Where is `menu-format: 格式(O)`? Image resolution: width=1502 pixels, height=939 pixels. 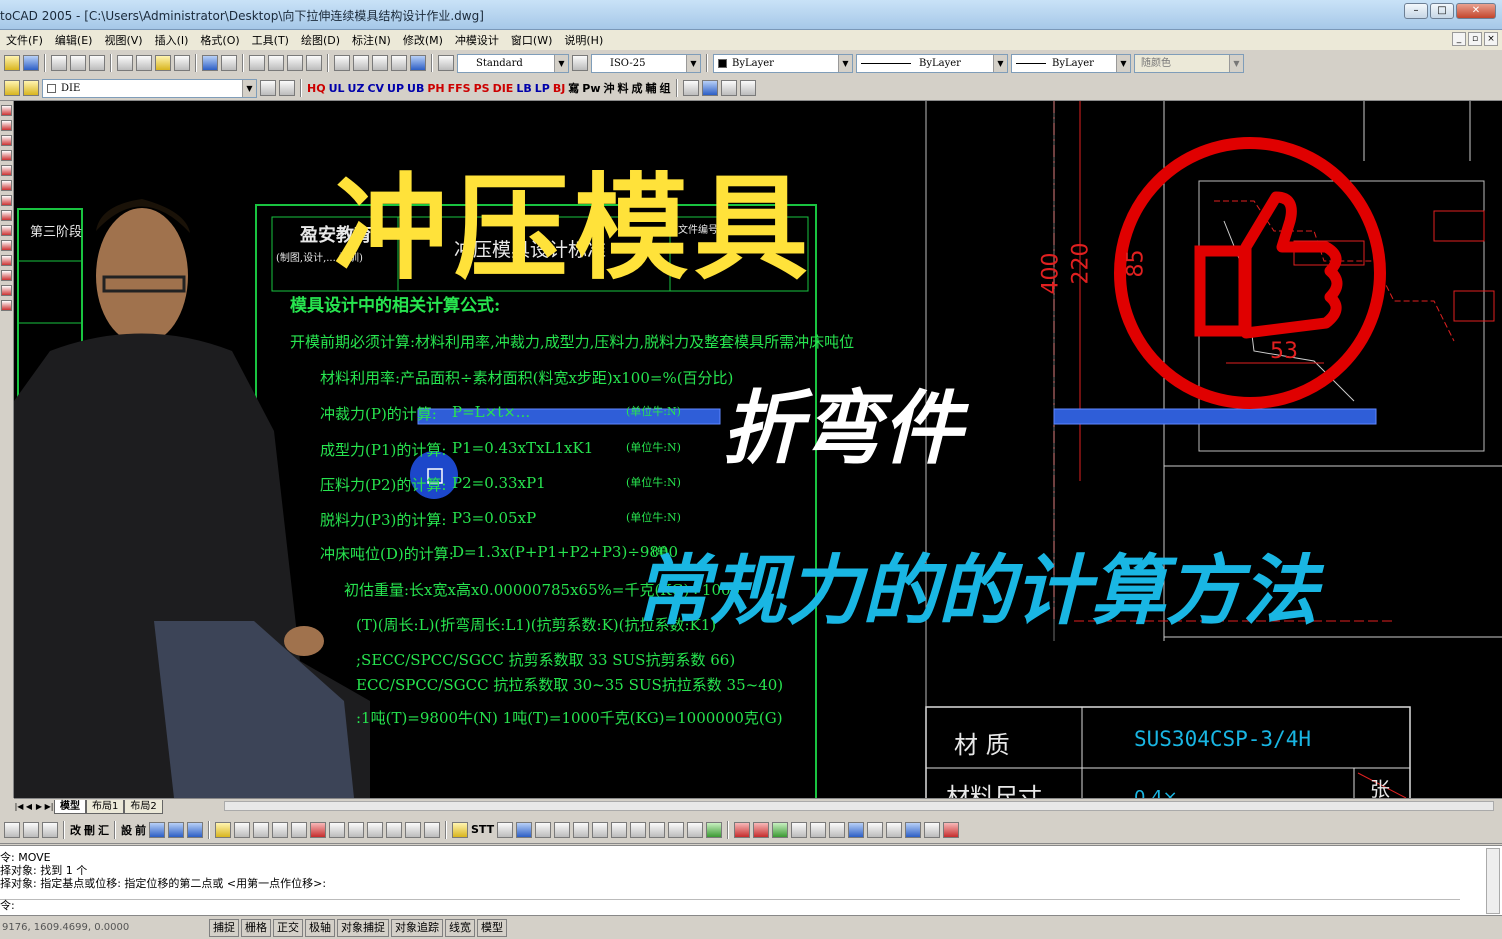 menu-format: 格式(O) is located at coordinates (219, 40).